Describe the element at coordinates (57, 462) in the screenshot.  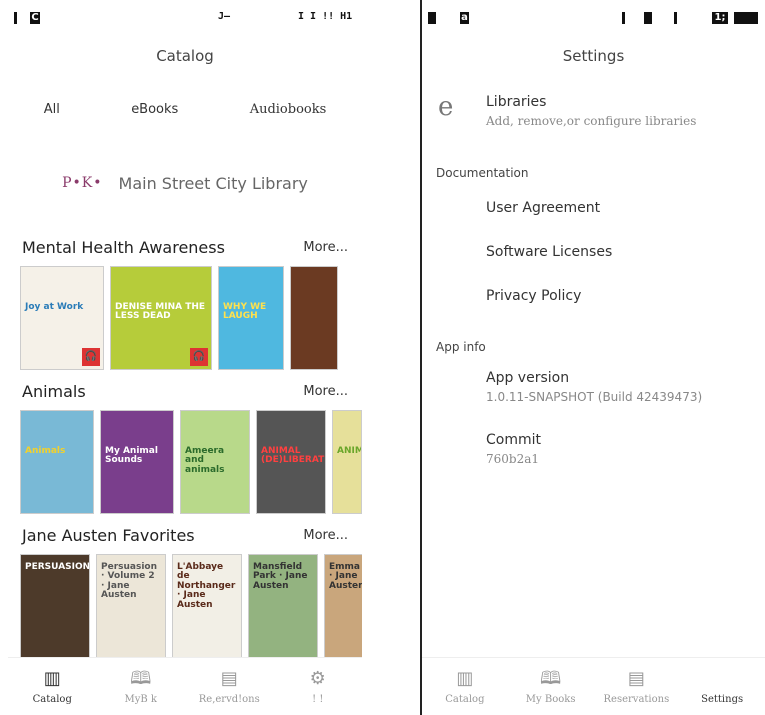
I see `book-cover: Animals` at that location.